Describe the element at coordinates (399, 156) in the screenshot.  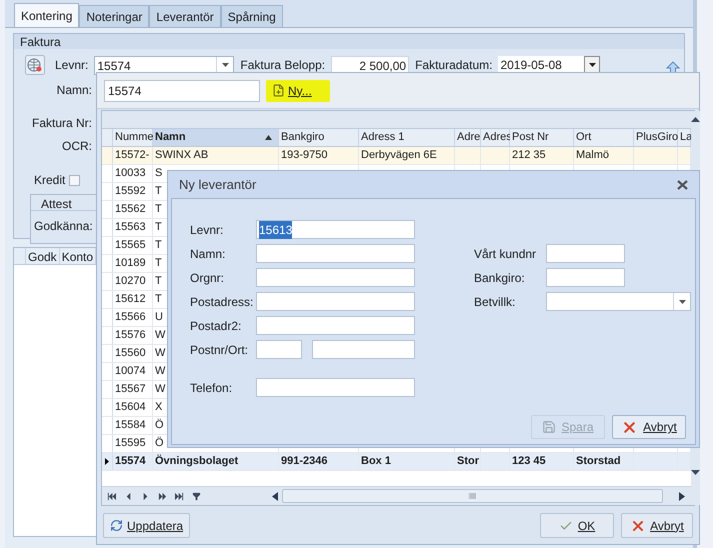
I see `table-cell-text: Derbyvägen 6E` at that location.